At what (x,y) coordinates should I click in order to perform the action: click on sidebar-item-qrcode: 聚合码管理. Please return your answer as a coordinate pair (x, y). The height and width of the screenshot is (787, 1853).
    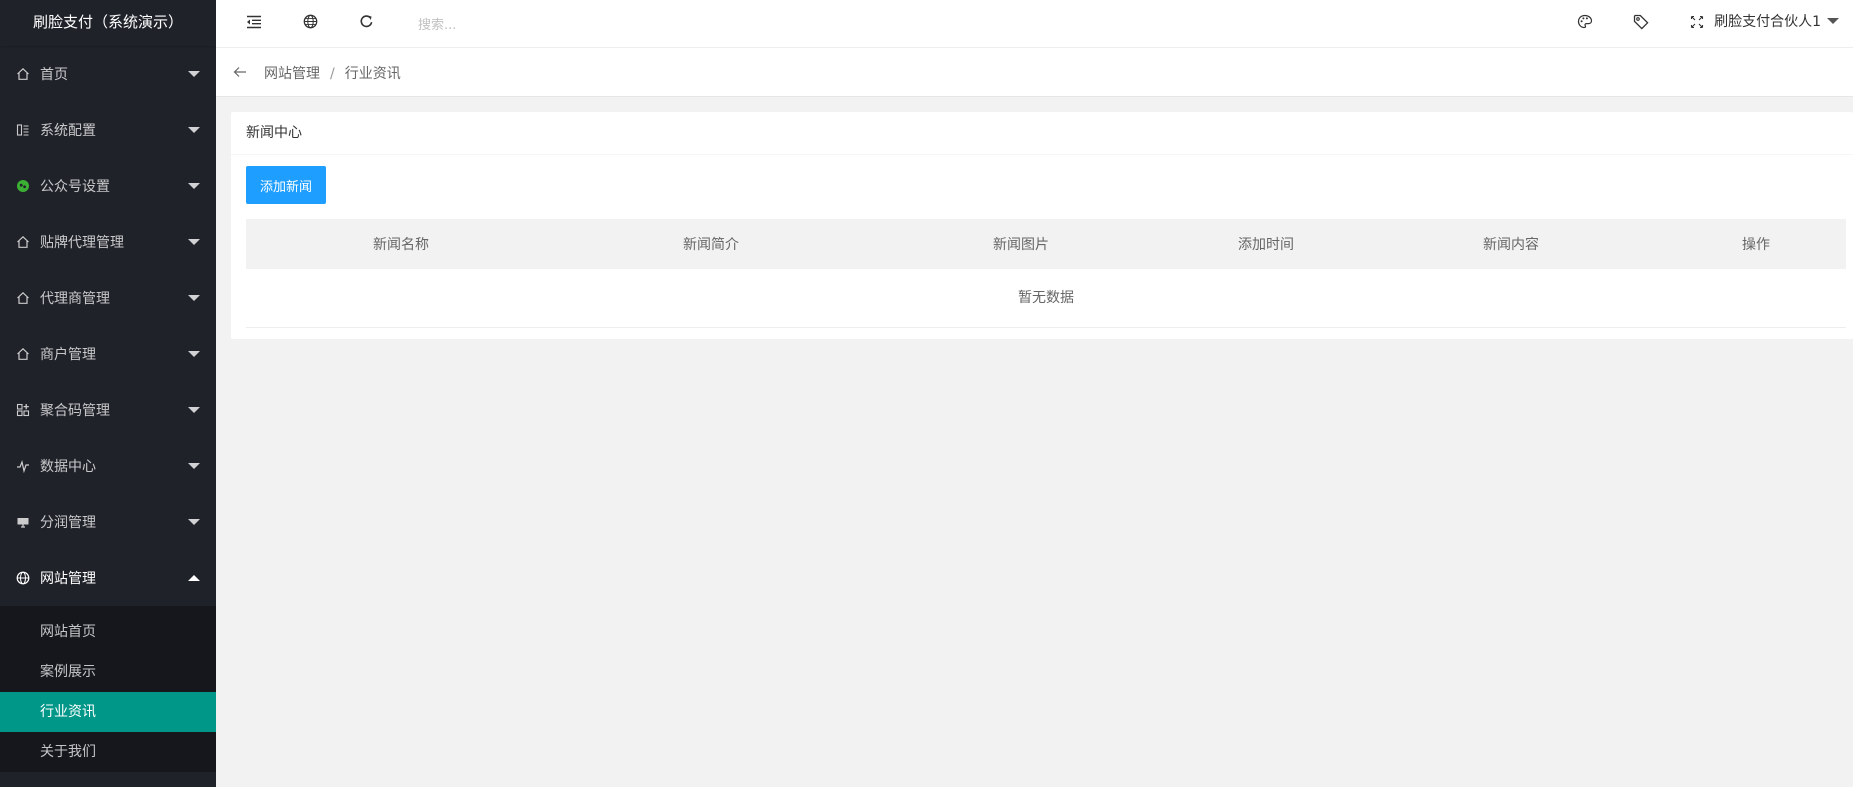
    Looking at the image, I should click on (108, 410).